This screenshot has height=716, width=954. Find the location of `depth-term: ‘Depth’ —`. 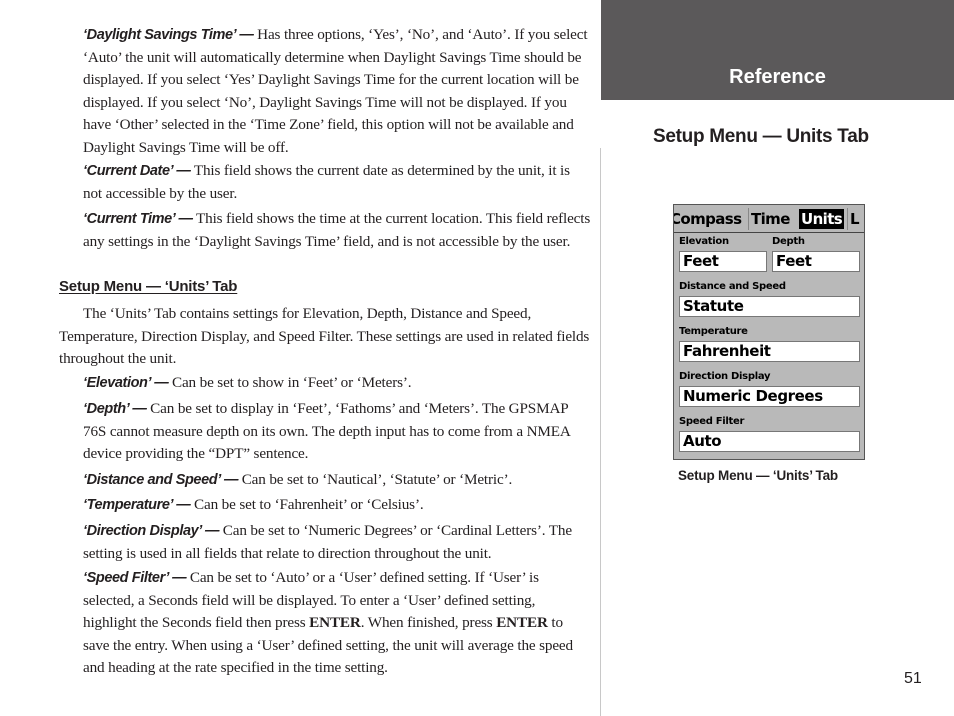

depth-term: ‘Depth’ — is located at coordinates (115, 409).